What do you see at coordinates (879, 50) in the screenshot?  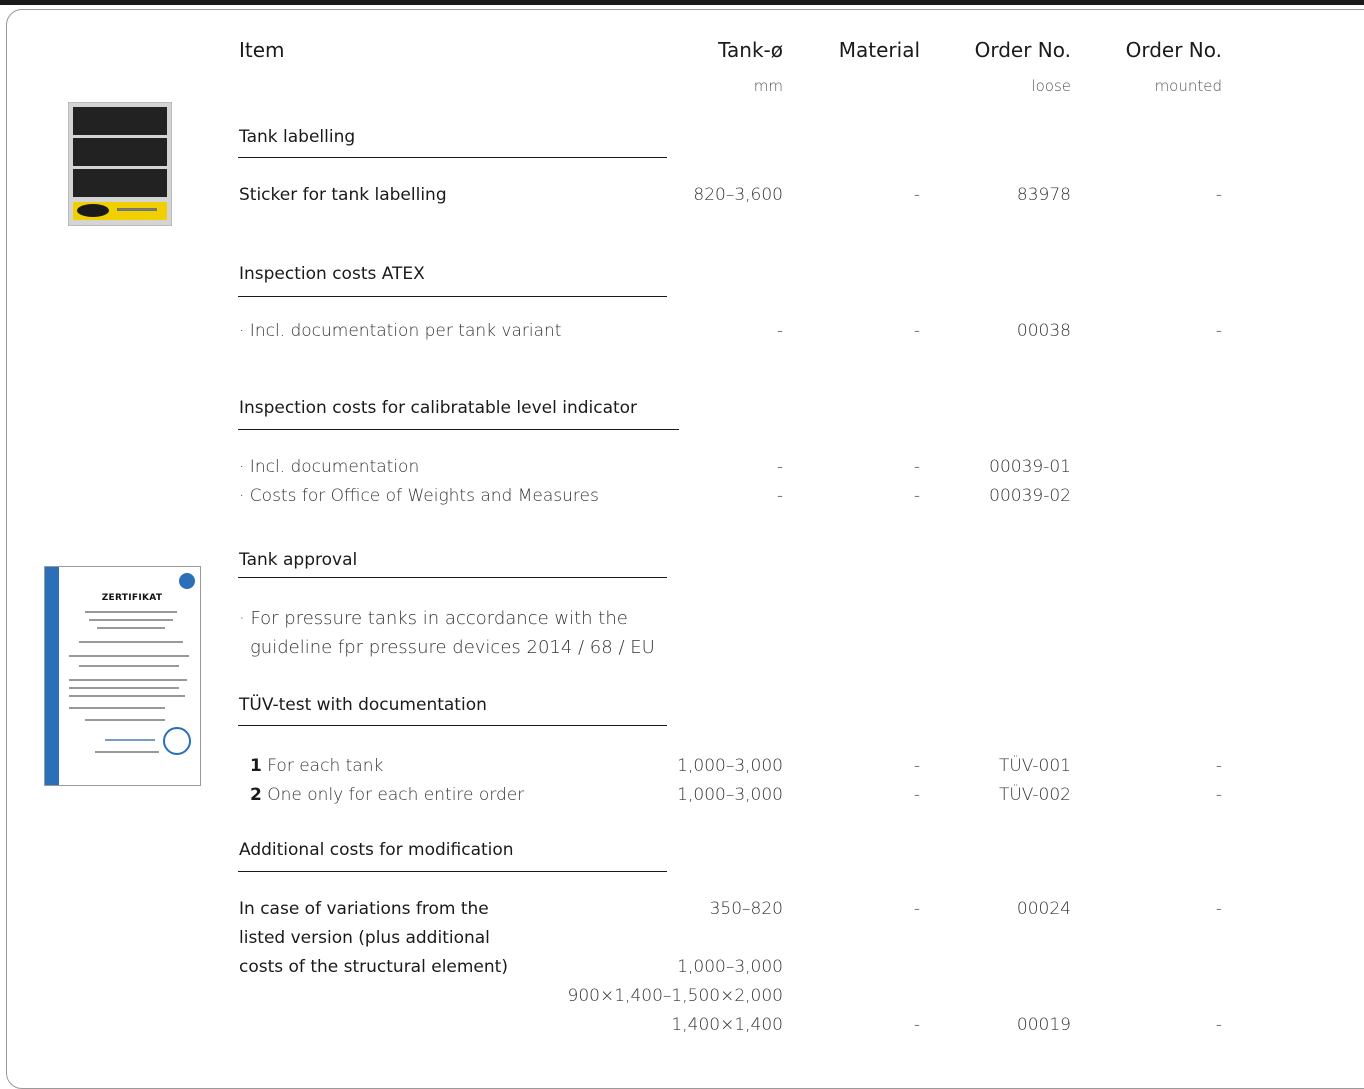 I see `header-material: Material` at bounding box center [879, 50].